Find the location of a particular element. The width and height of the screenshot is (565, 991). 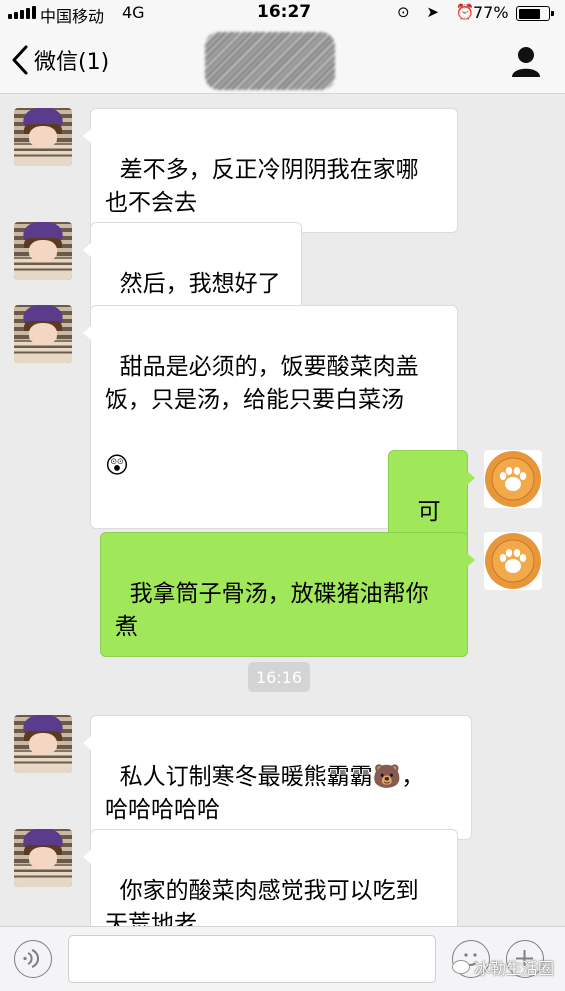

status-bar: 中国移动 4G 16:27 ⊙ ➤ ⏰ 77% is located at coordinates (282, 13).